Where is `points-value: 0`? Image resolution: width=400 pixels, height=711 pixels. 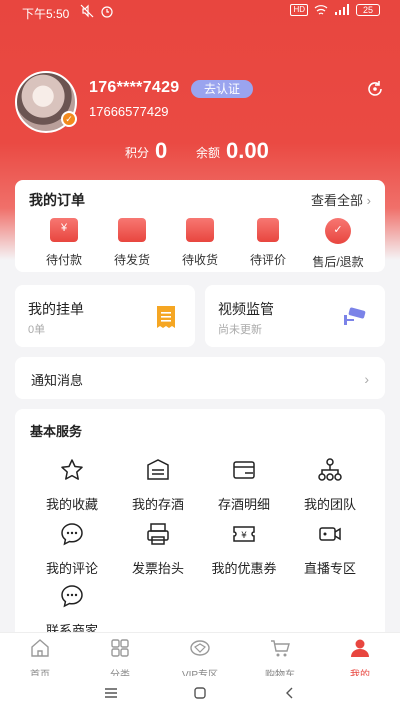
points-value: 0 is located at coordinates (161, 151).